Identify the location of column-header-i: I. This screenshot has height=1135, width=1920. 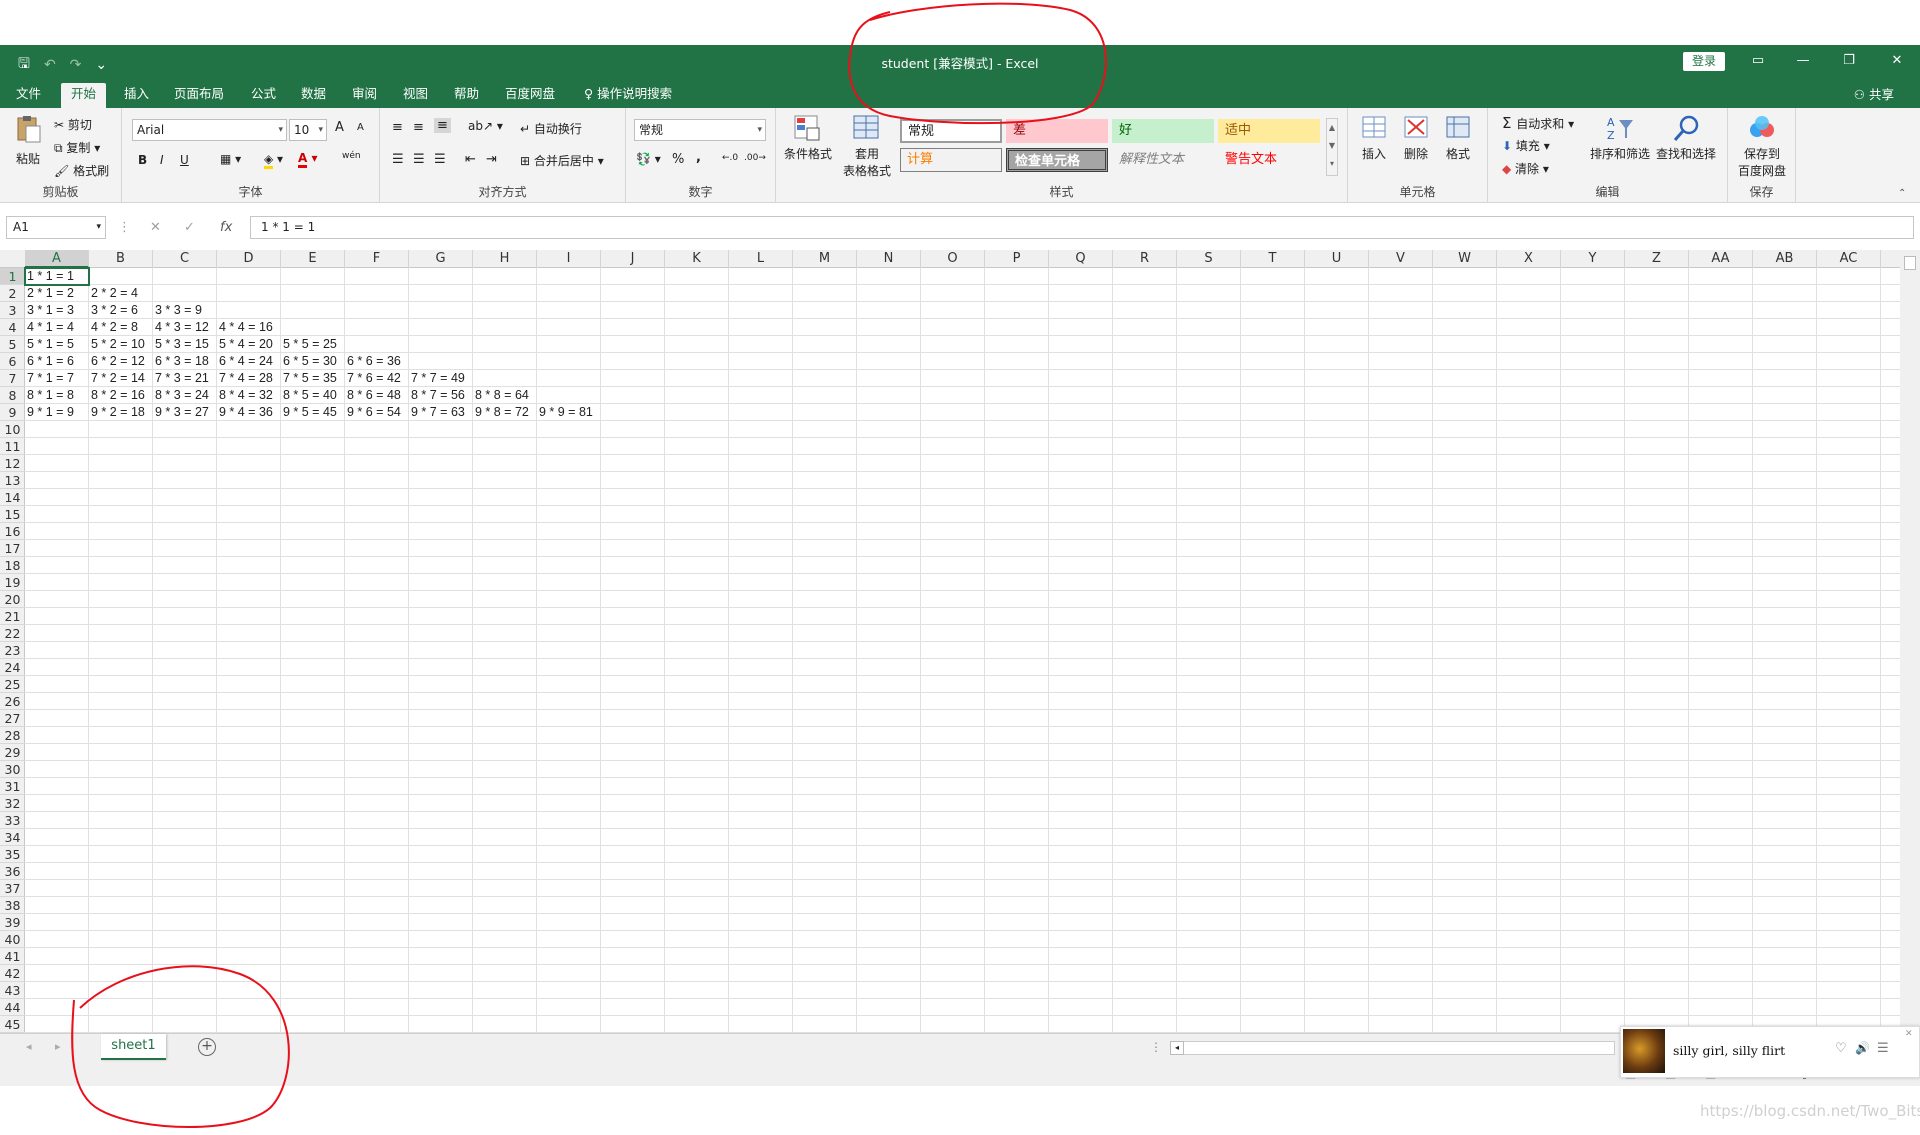
(569, 259).